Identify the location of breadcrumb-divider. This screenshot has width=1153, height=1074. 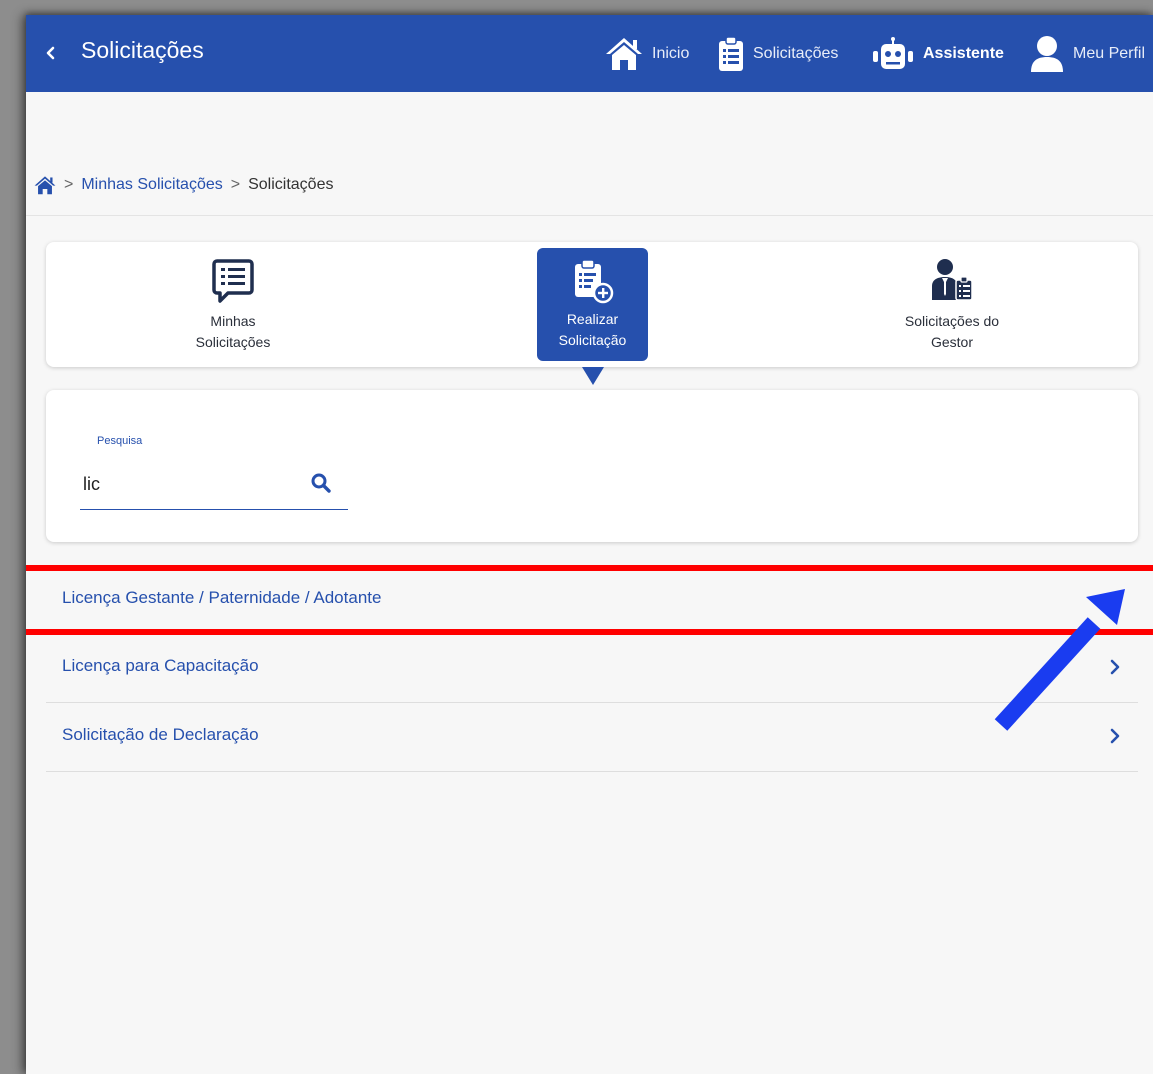
(589, 215).